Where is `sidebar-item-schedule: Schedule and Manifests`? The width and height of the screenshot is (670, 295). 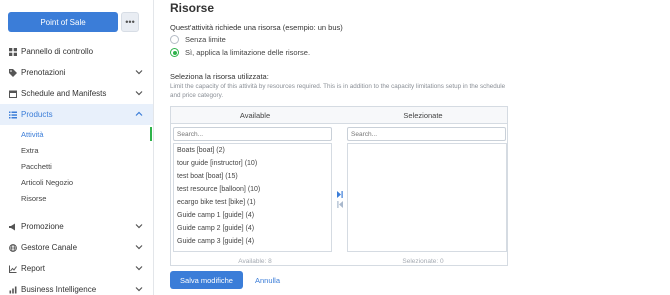 sidebar-item-schedule: Schedule and Manifests is located at coordinates (76, 93).